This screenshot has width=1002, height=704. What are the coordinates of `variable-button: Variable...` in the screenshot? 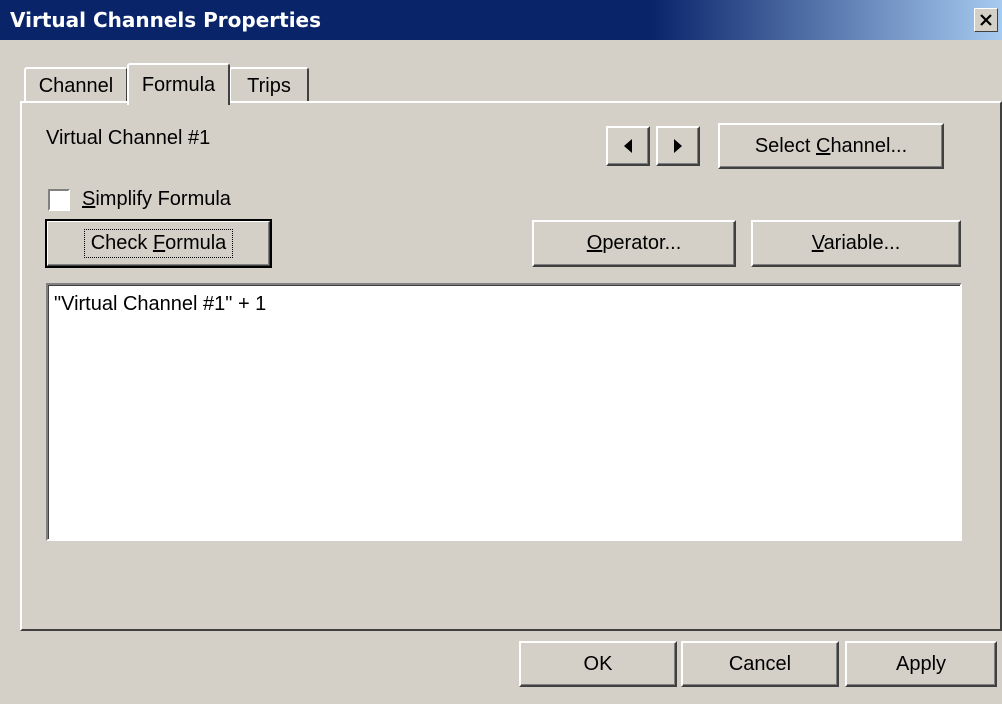 It's located at (856, 243).